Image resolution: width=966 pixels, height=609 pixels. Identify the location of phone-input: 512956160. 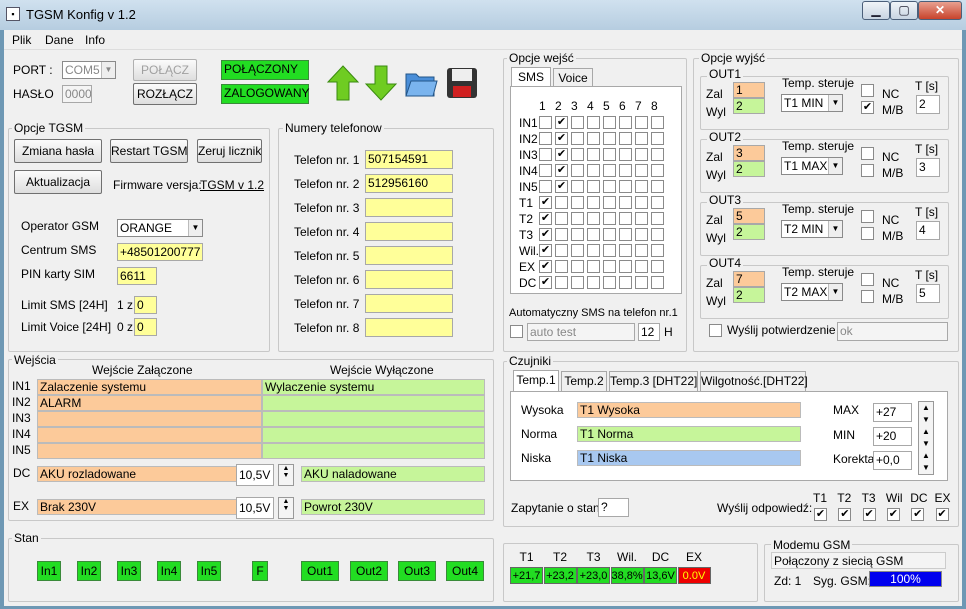
(409, 183).